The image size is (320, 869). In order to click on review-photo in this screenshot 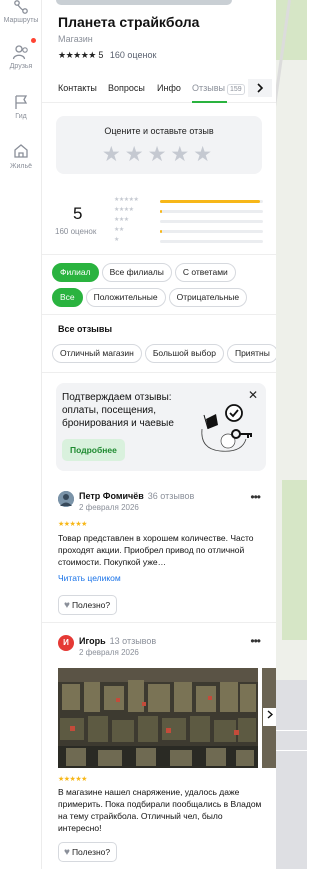, I will do `click(167, 718)`.